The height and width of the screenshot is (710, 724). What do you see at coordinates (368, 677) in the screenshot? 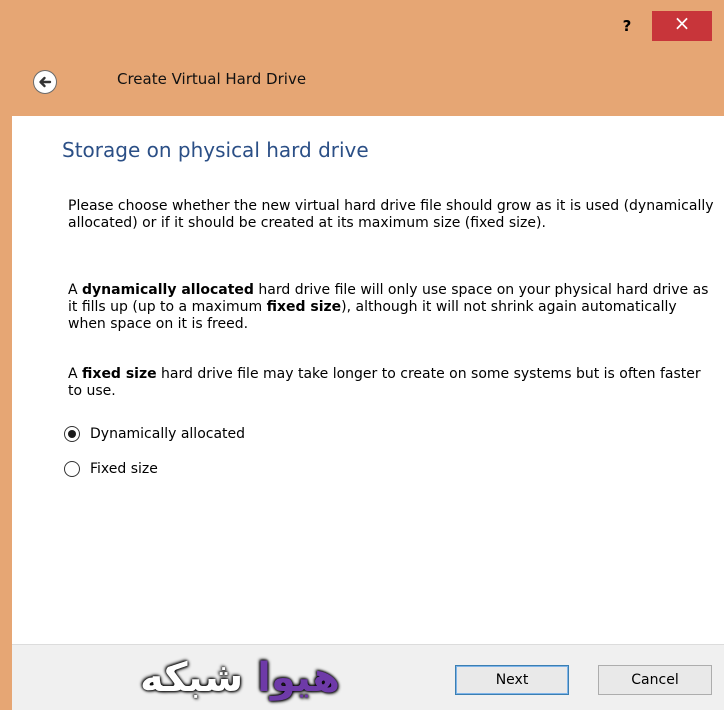
I see `button-bar: هیوا شبکه Next Cancel` at bounding box center [368, 677].